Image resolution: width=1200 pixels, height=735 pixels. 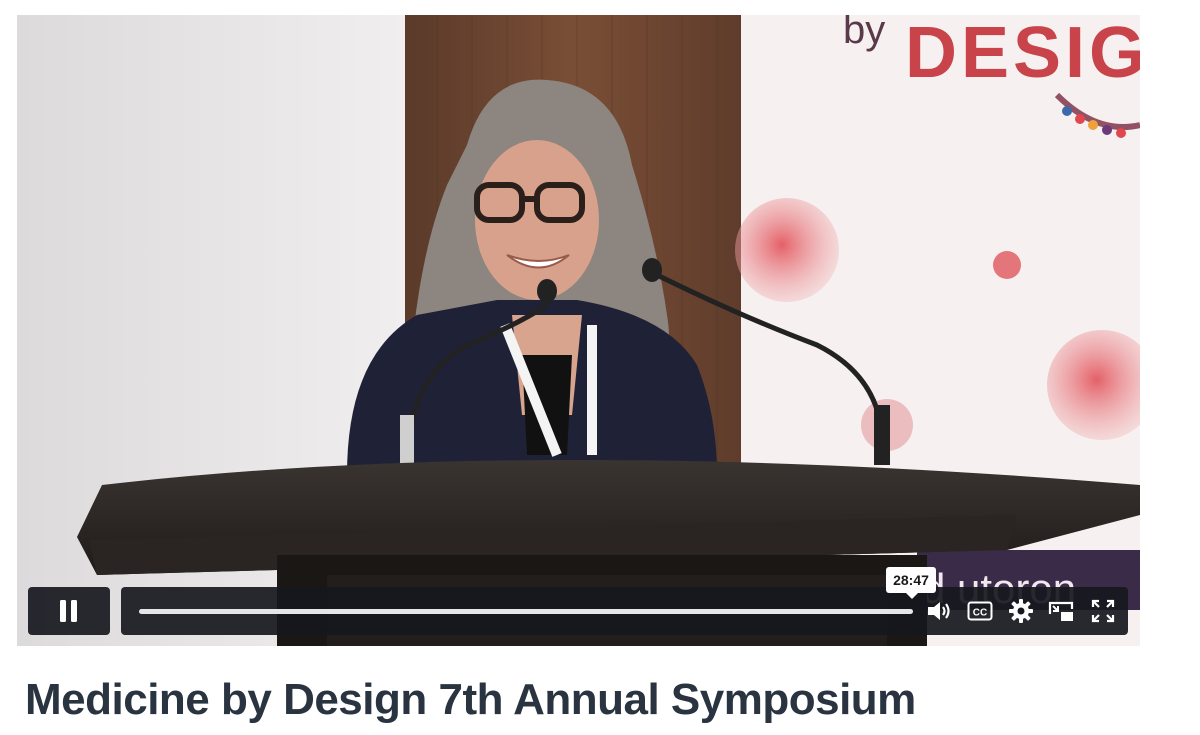 I want to click on pause-icon, so click(x=68, y=611).